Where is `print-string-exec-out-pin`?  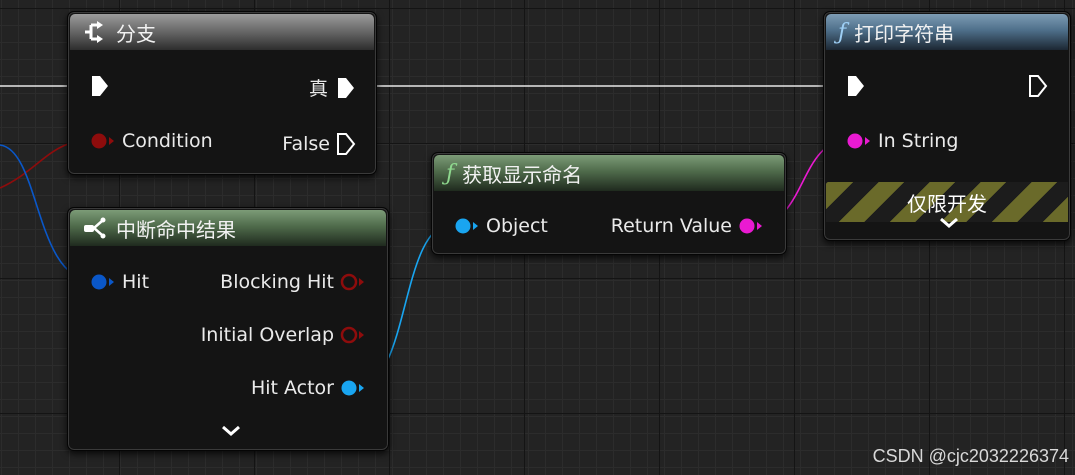 print-string-exec-out-pin is located at coordinates (1038, 86).